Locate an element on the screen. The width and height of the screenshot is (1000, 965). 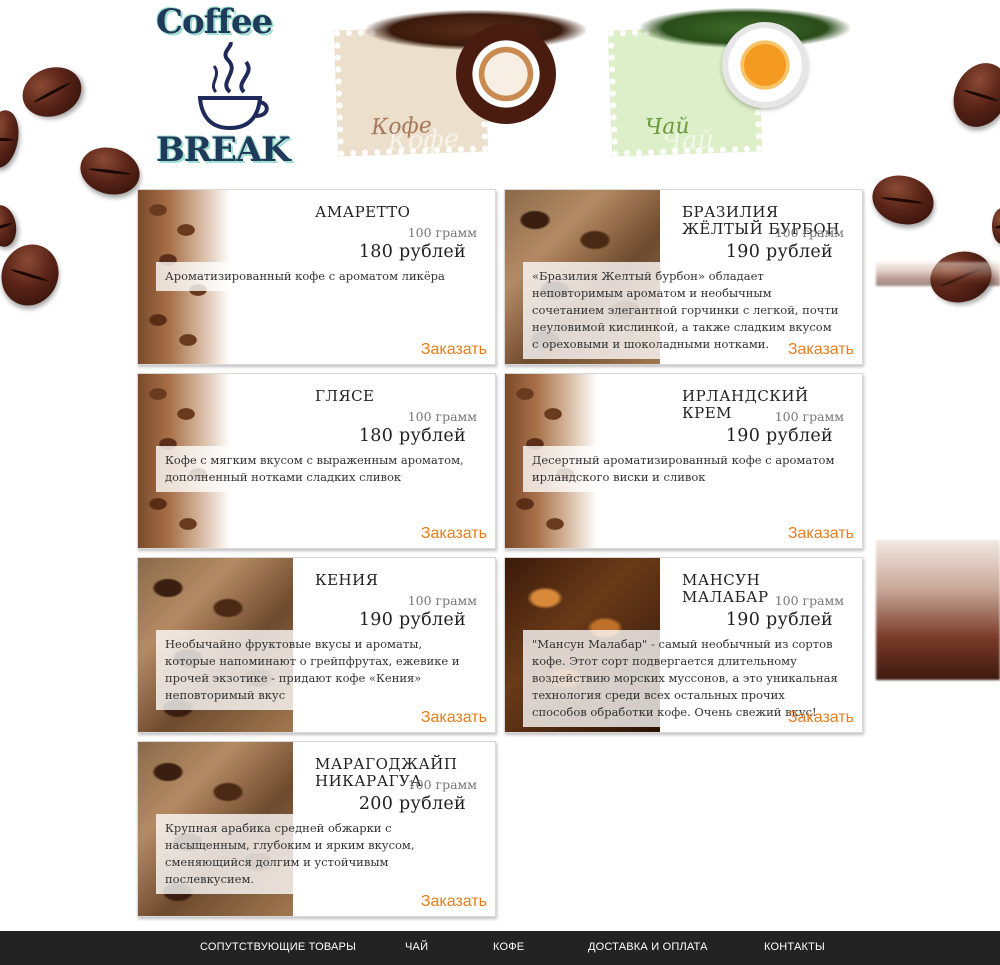
product-title: АМАРЕТТО is located at coordinates (363, 212).